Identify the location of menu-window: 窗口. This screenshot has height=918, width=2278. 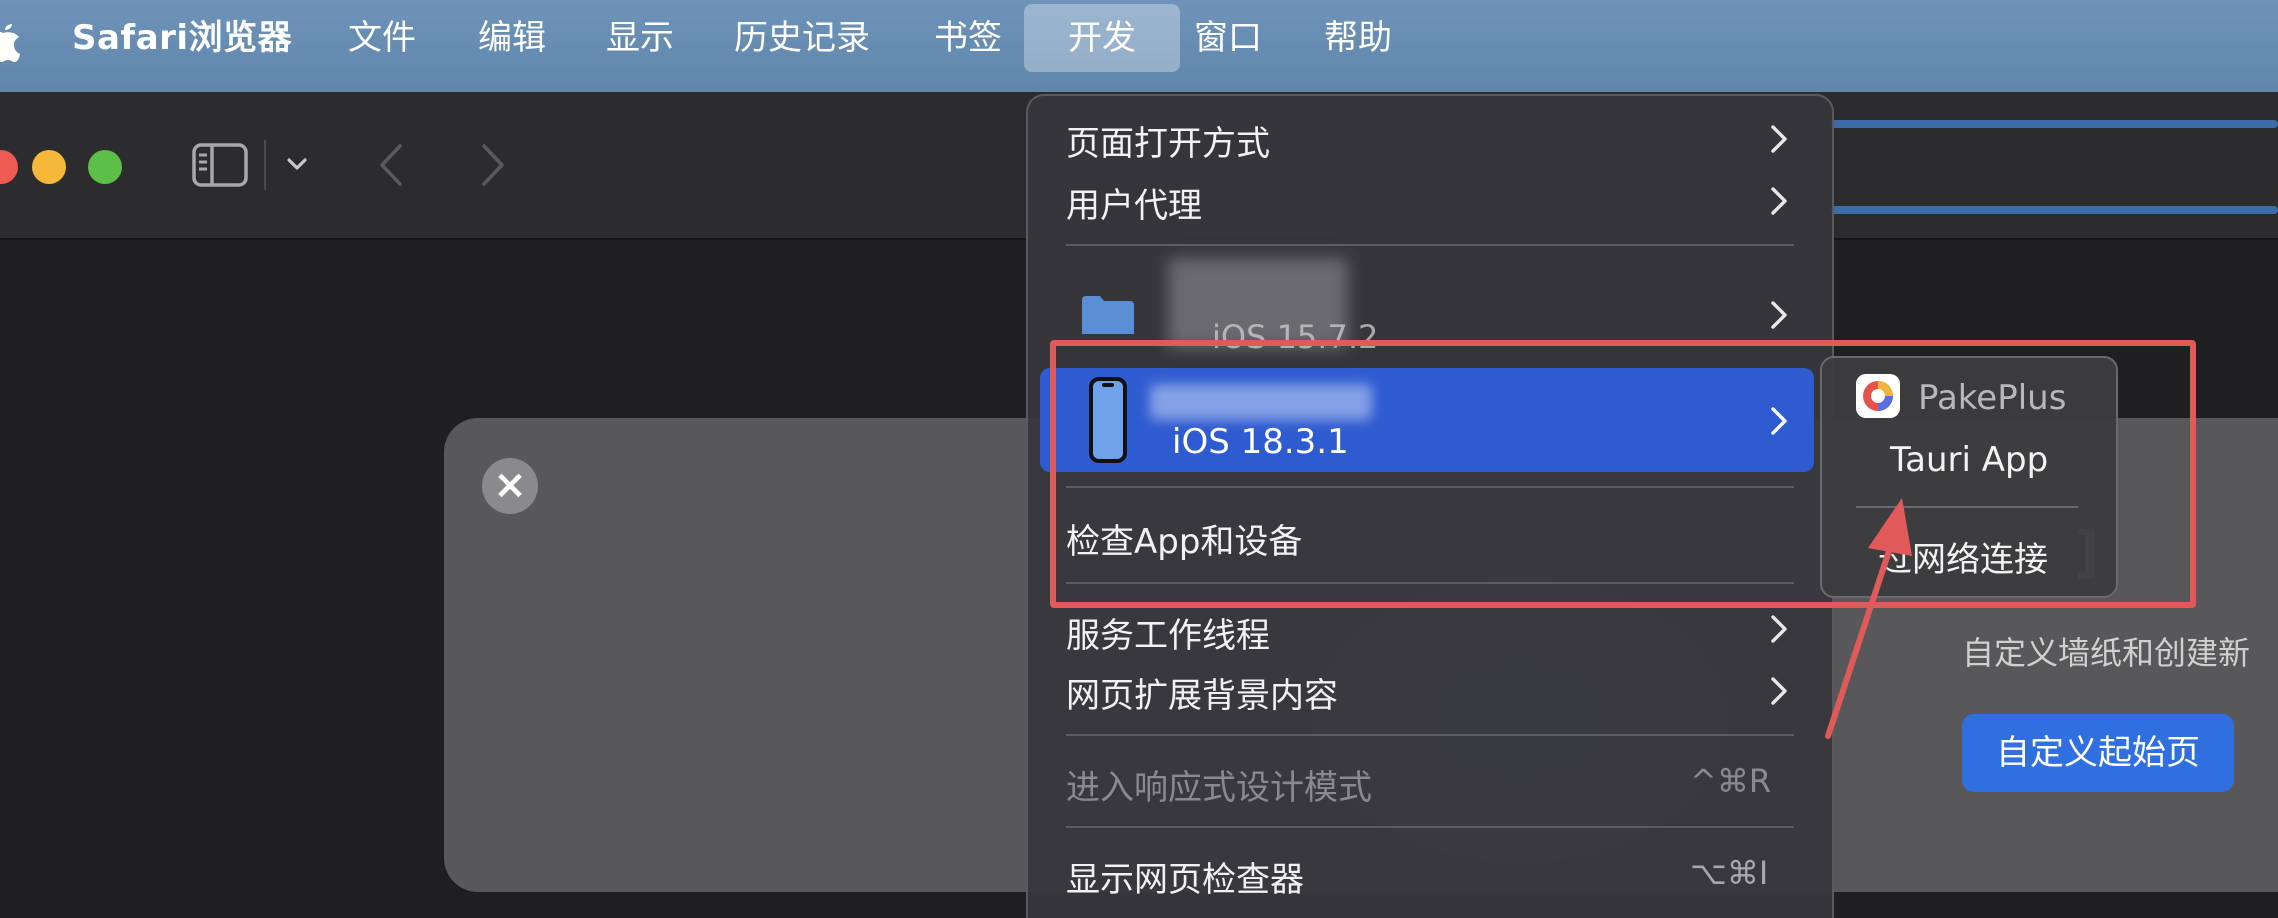
(1228, 38).